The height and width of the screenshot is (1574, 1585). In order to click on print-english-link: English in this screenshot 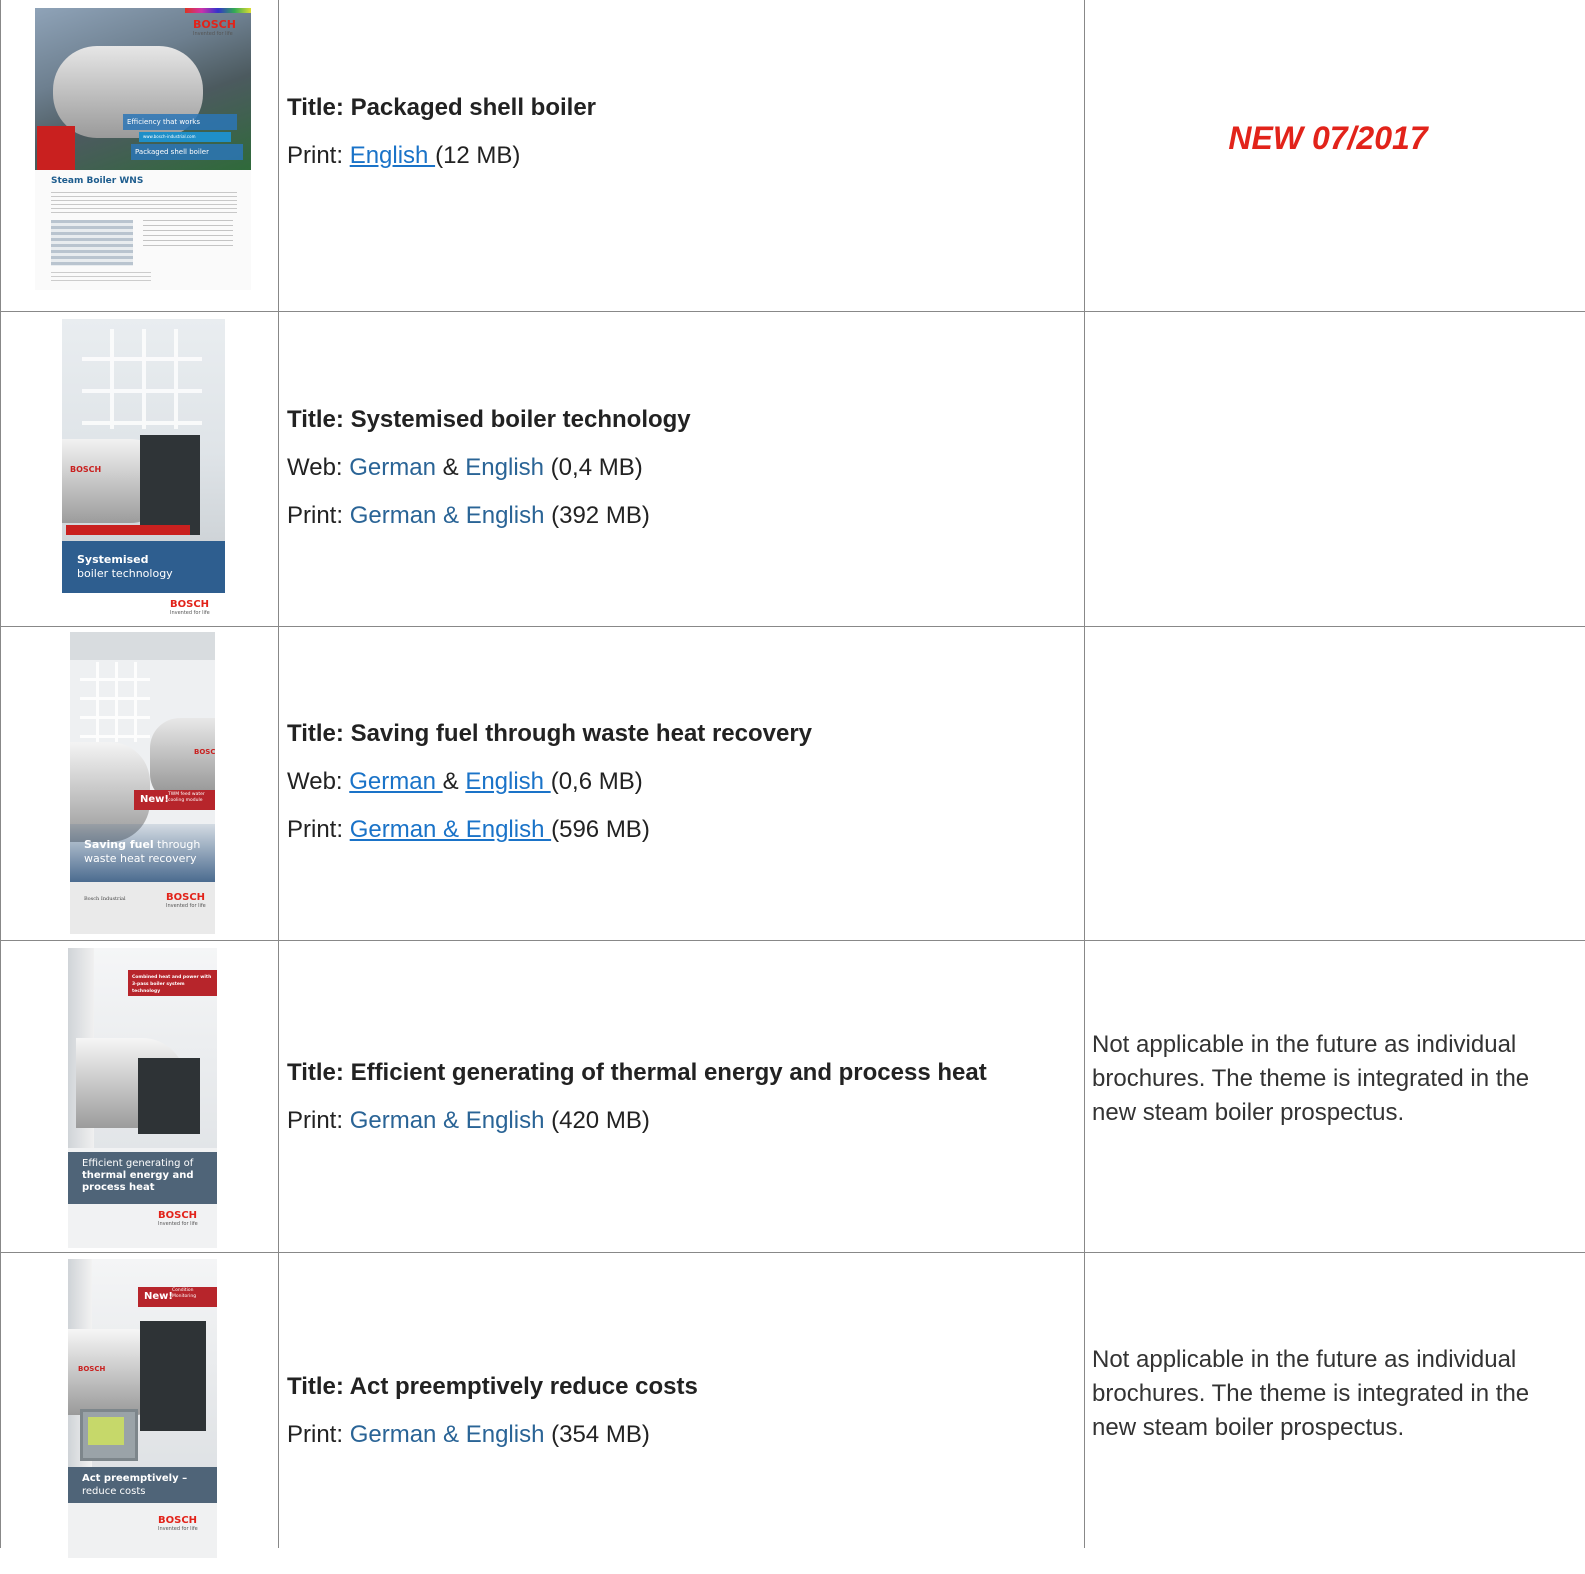, I will do `click(392, 155)`.